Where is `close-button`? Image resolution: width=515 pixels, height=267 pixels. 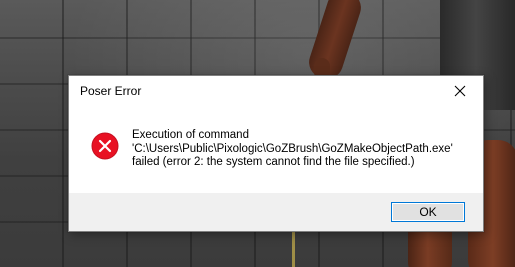
close-button is located at coordinates (460, 91).